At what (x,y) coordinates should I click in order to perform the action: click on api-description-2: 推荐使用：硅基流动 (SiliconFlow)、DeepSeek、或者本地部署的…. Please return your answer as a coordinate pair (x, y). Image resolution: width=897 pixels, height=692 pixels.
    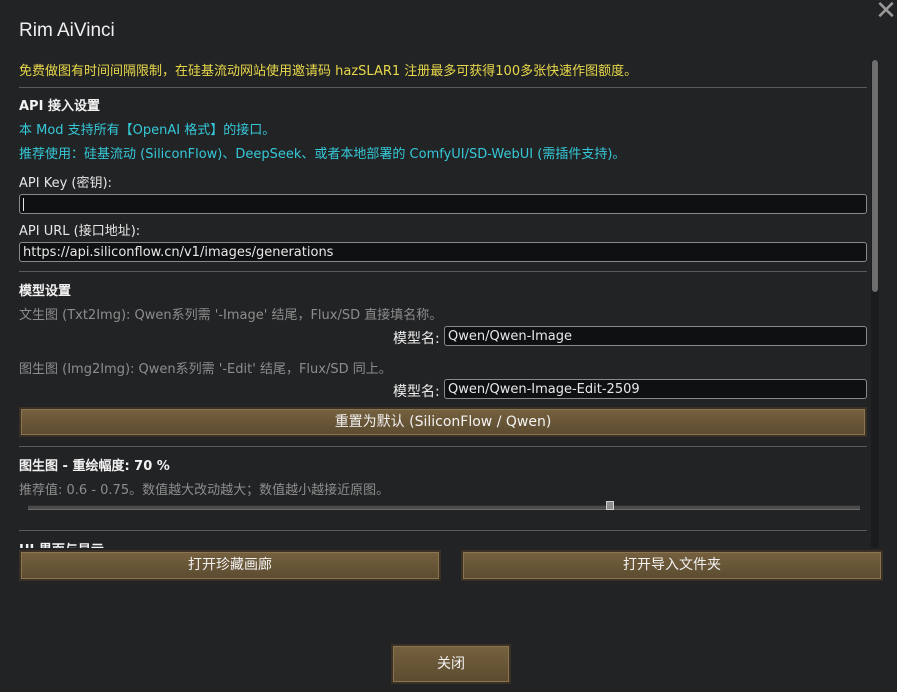
    Looking at the image, I should click on (322, 154).